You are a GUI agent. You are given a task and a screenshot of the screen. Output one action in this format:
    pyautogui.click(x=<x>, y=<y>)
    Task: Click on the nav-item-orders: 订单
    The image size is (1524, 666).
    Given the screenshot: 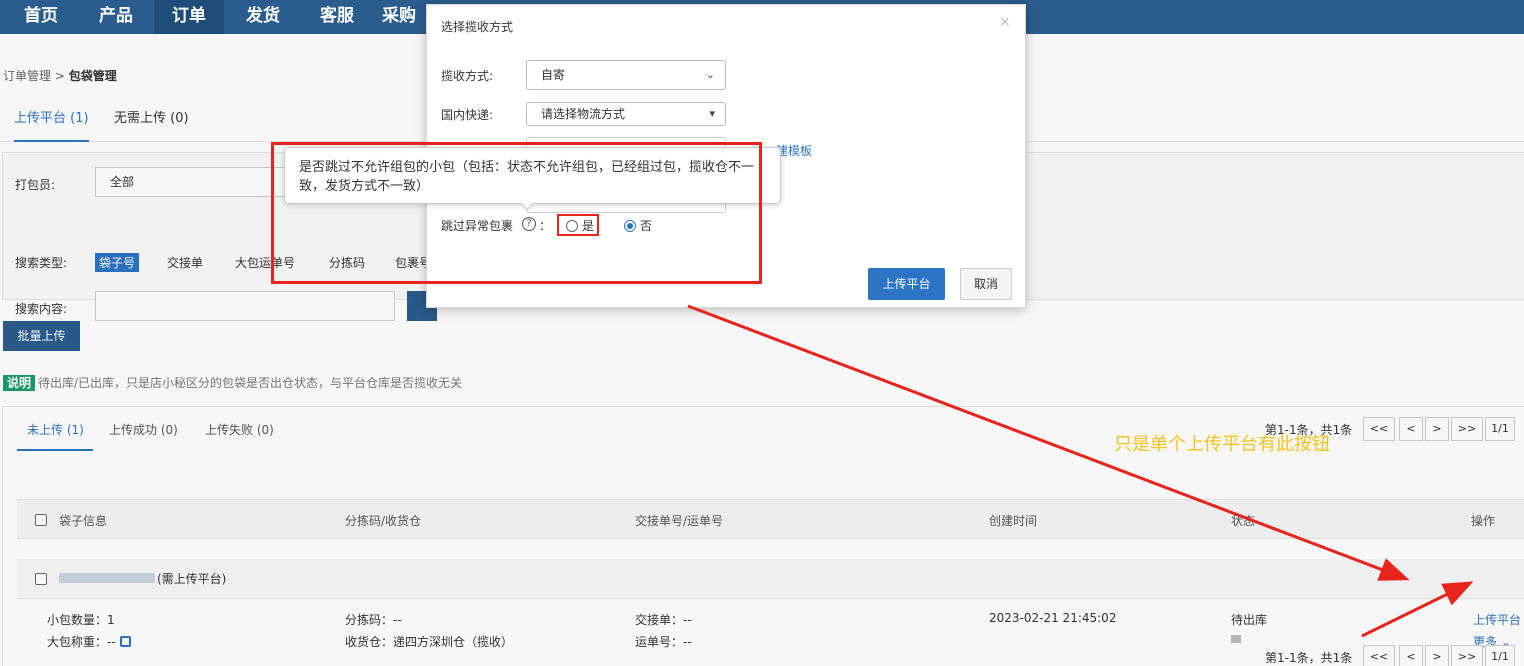 What is the action you would take?
    pyautogui.click(x=189, y=17)
    